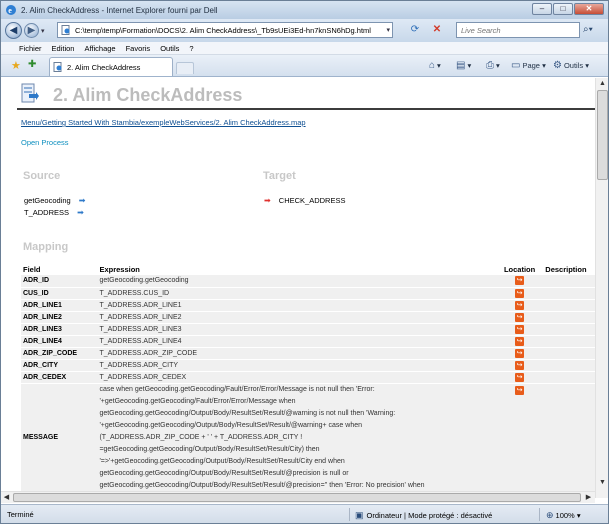  What do you see at coordinates (388, 30) in the screenshot?
I see `url-dropdown-icon: ▾` at bounding box center [388, 30].